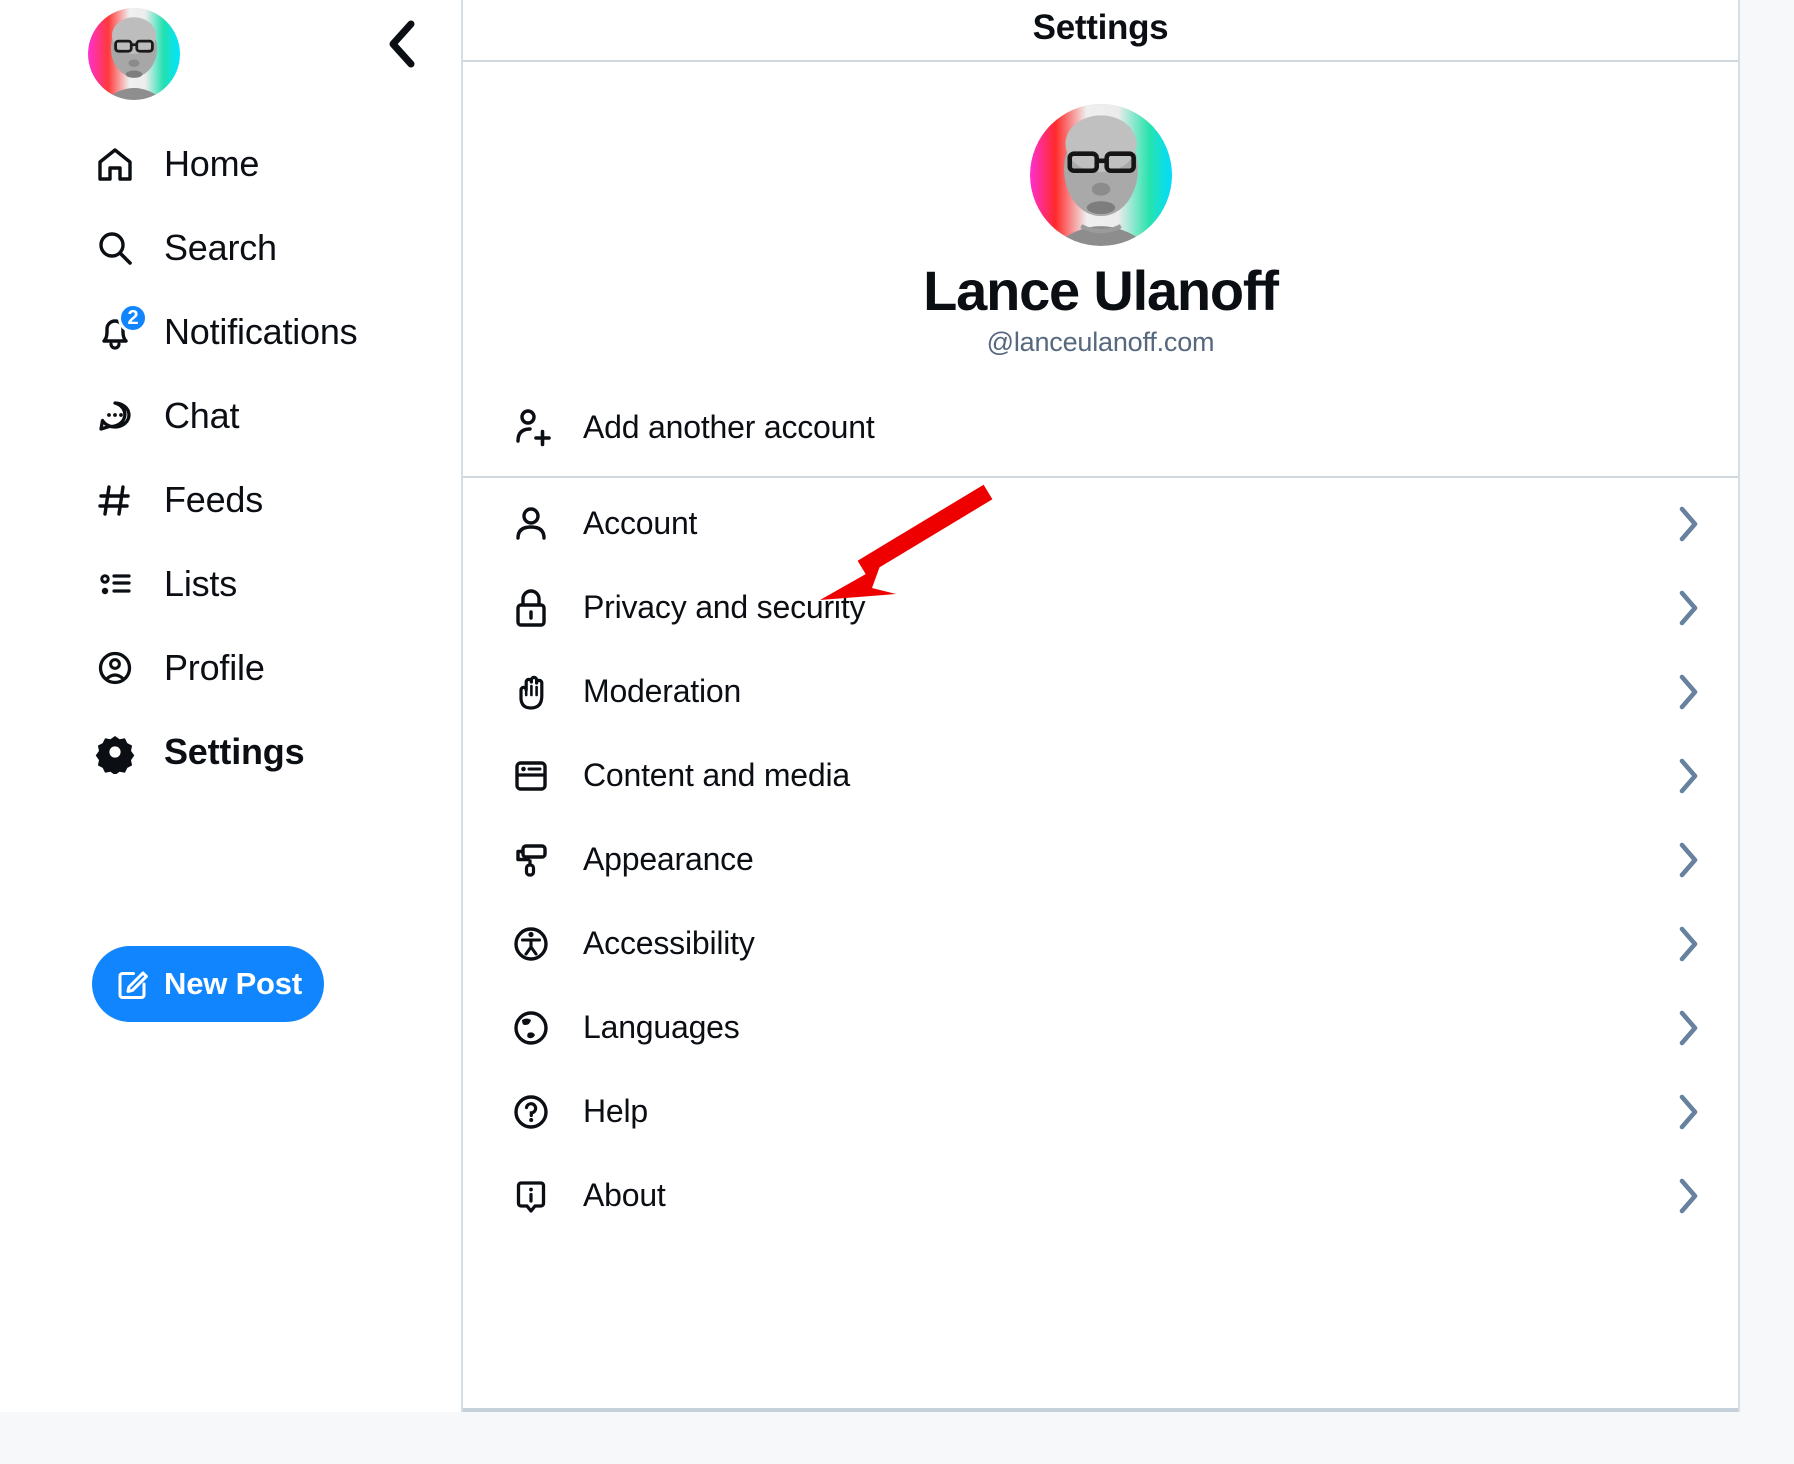 This screenshot has height=1464, width=1794. What do you see at coordinates (212, 163) in the screenshot?
I see `sidebar-item-label: Home` at bounding box center [212, 163].